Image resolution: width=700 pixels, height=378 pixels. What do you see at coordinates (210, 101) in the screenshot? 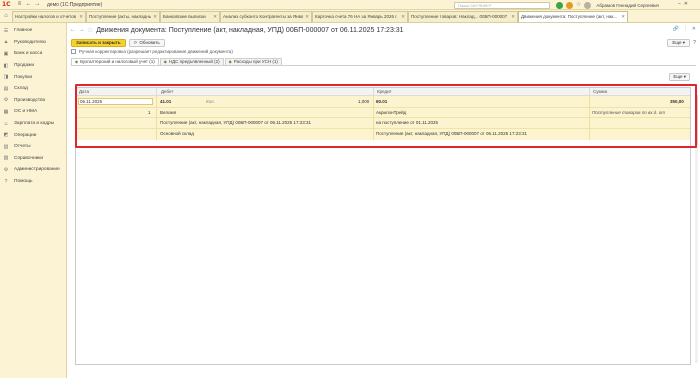
I see `debit-qty-label: Кол.` at bounding box center [210, 101].